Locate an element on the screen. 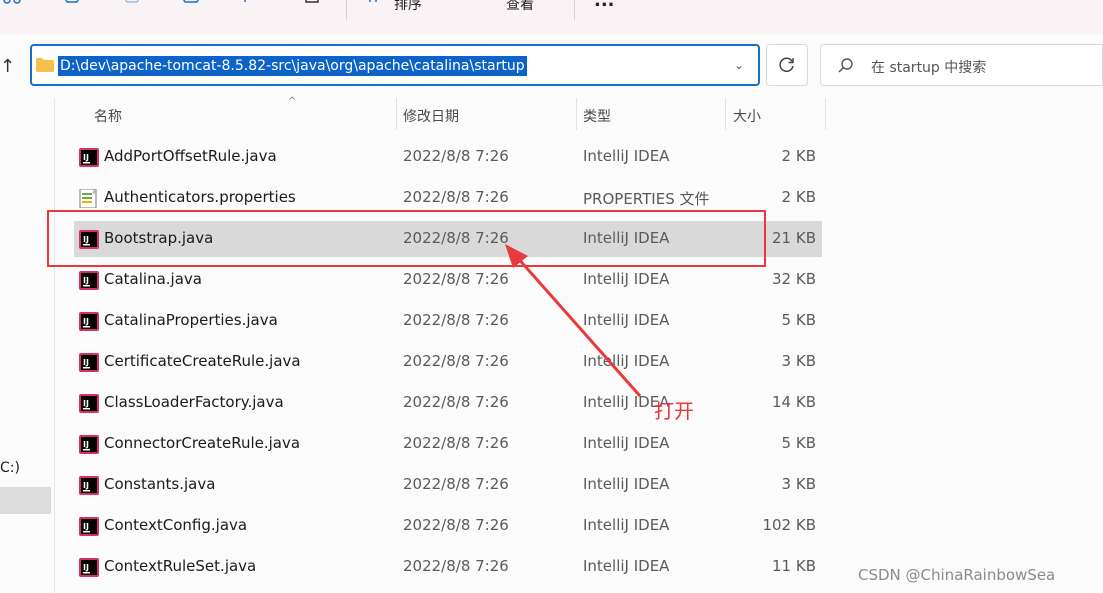 The height and width of the screenshot is (593, 1103). file-size: 102 KB is located at coordinates (789, 525).